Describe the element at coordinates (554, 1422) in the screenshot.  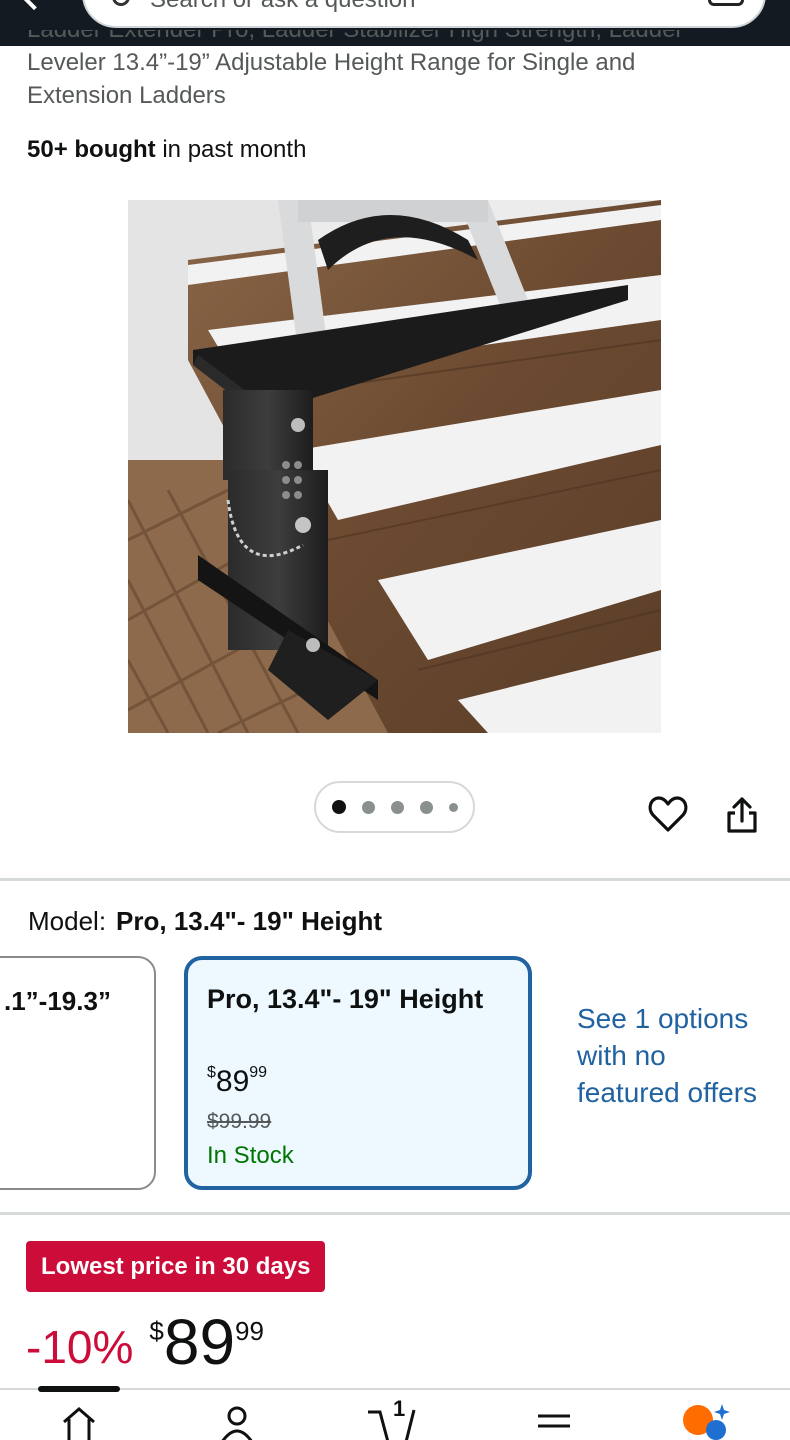
I see `menu-icon` at that location.